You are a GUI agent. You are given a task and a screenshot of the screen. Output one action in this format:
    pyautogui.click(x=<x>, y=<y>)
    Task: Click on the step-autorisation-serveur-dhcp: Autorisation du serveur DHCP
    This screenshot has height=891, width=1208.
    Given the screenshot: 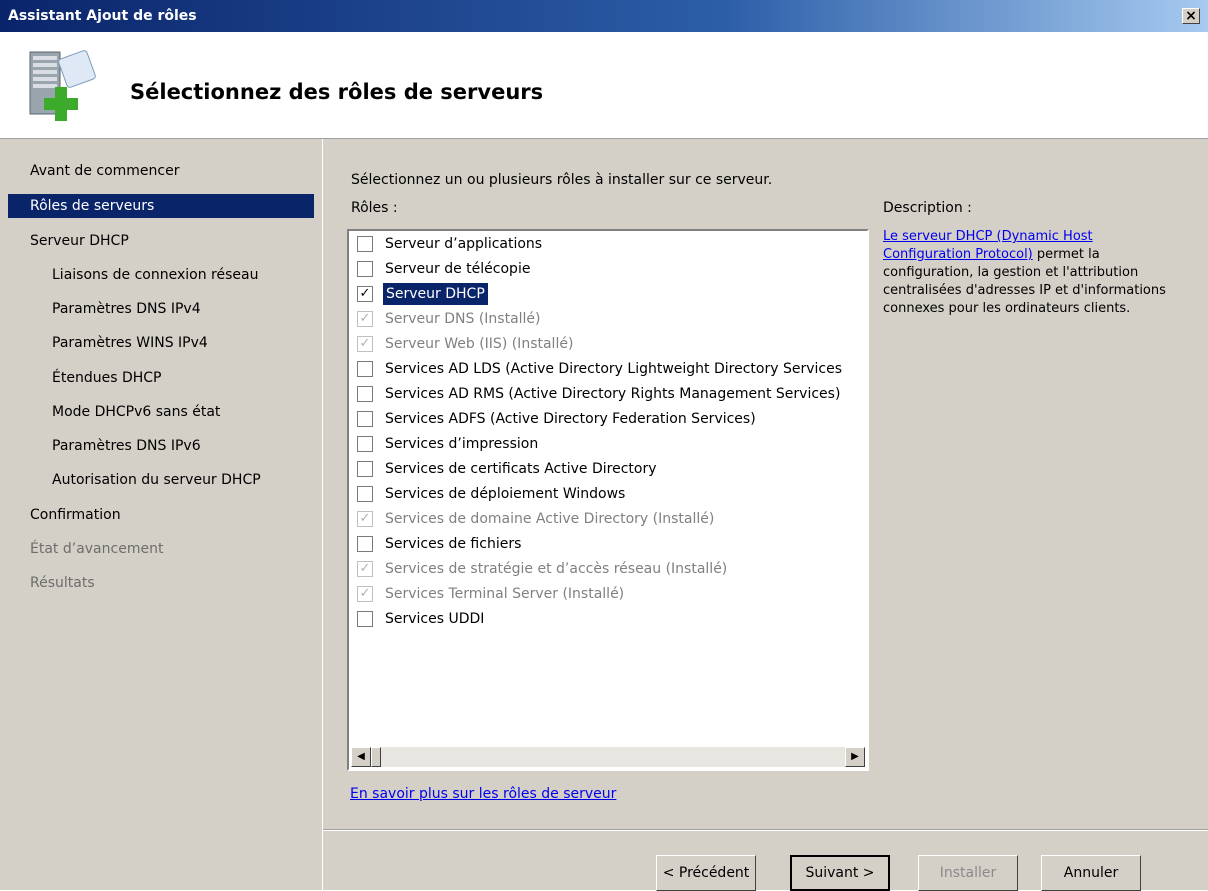 What is the action you would take?
    pyautogui.click(x=156, y=480)
    